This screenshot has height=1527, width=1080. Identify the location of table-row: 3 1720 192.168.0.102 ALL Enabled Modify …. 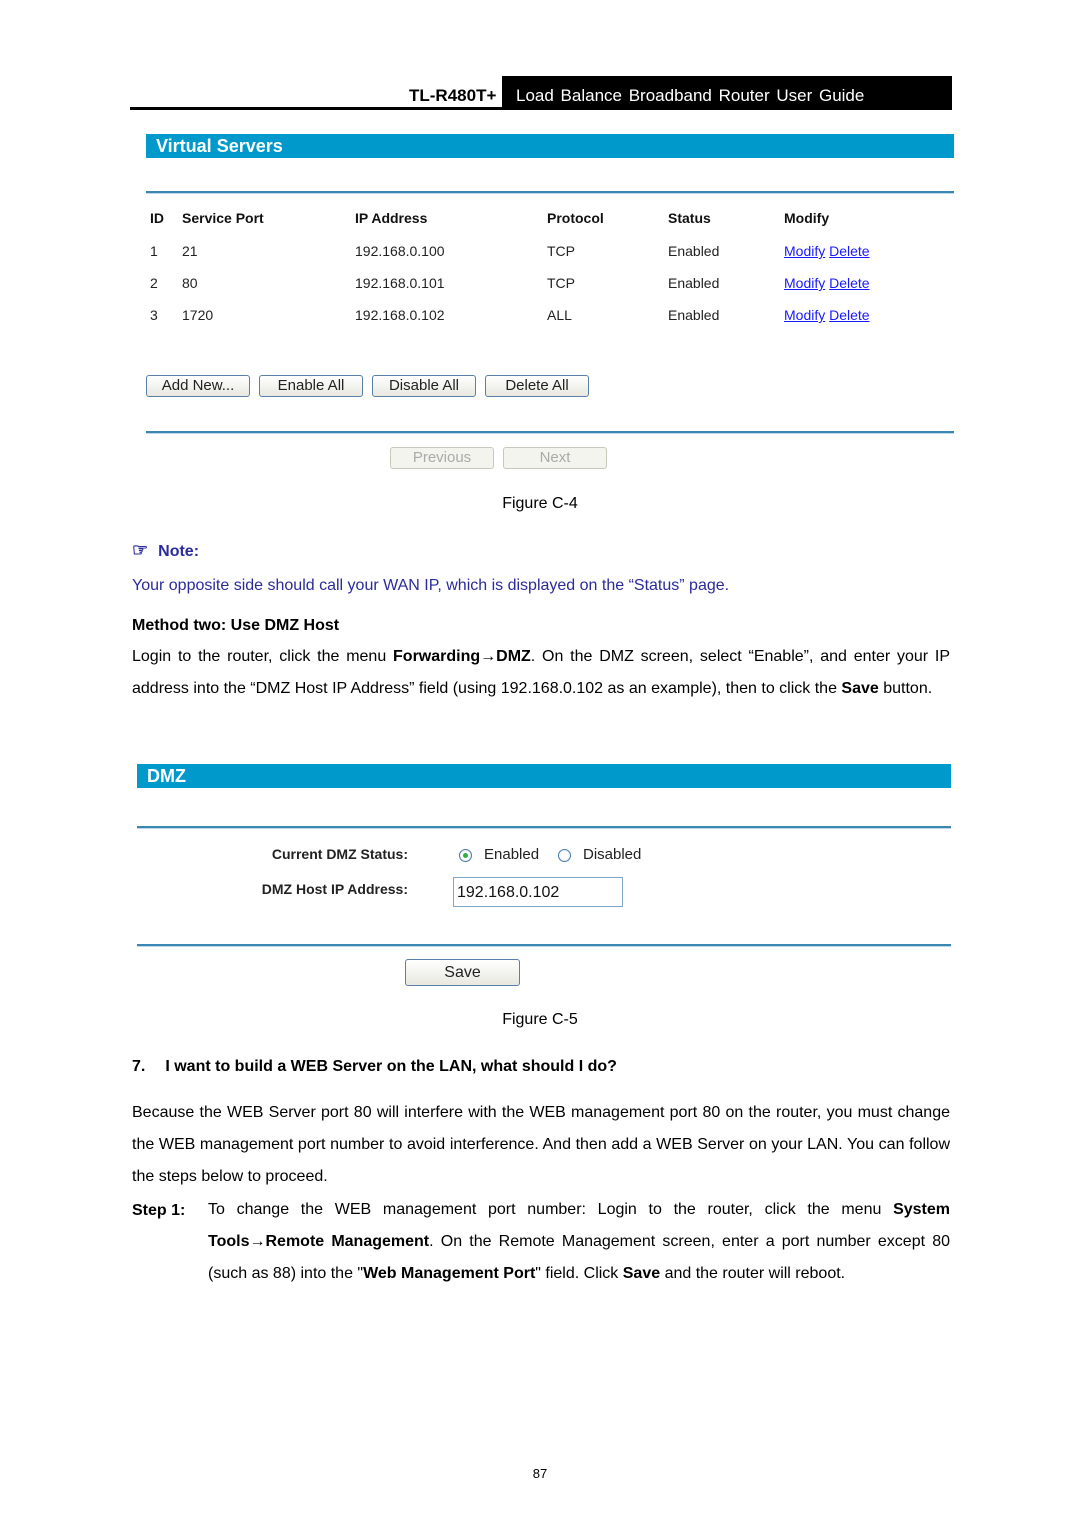
(548, 317).